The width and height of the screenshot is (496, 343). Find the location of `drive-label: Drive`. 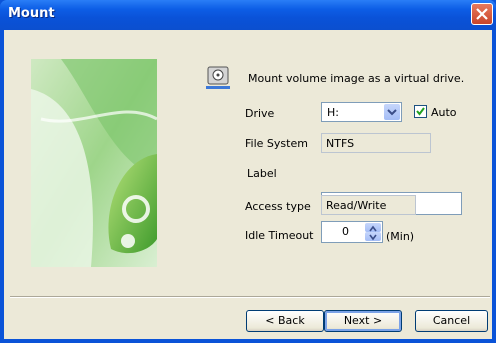

drive-label: Drive is located at coordinates (260, 113).